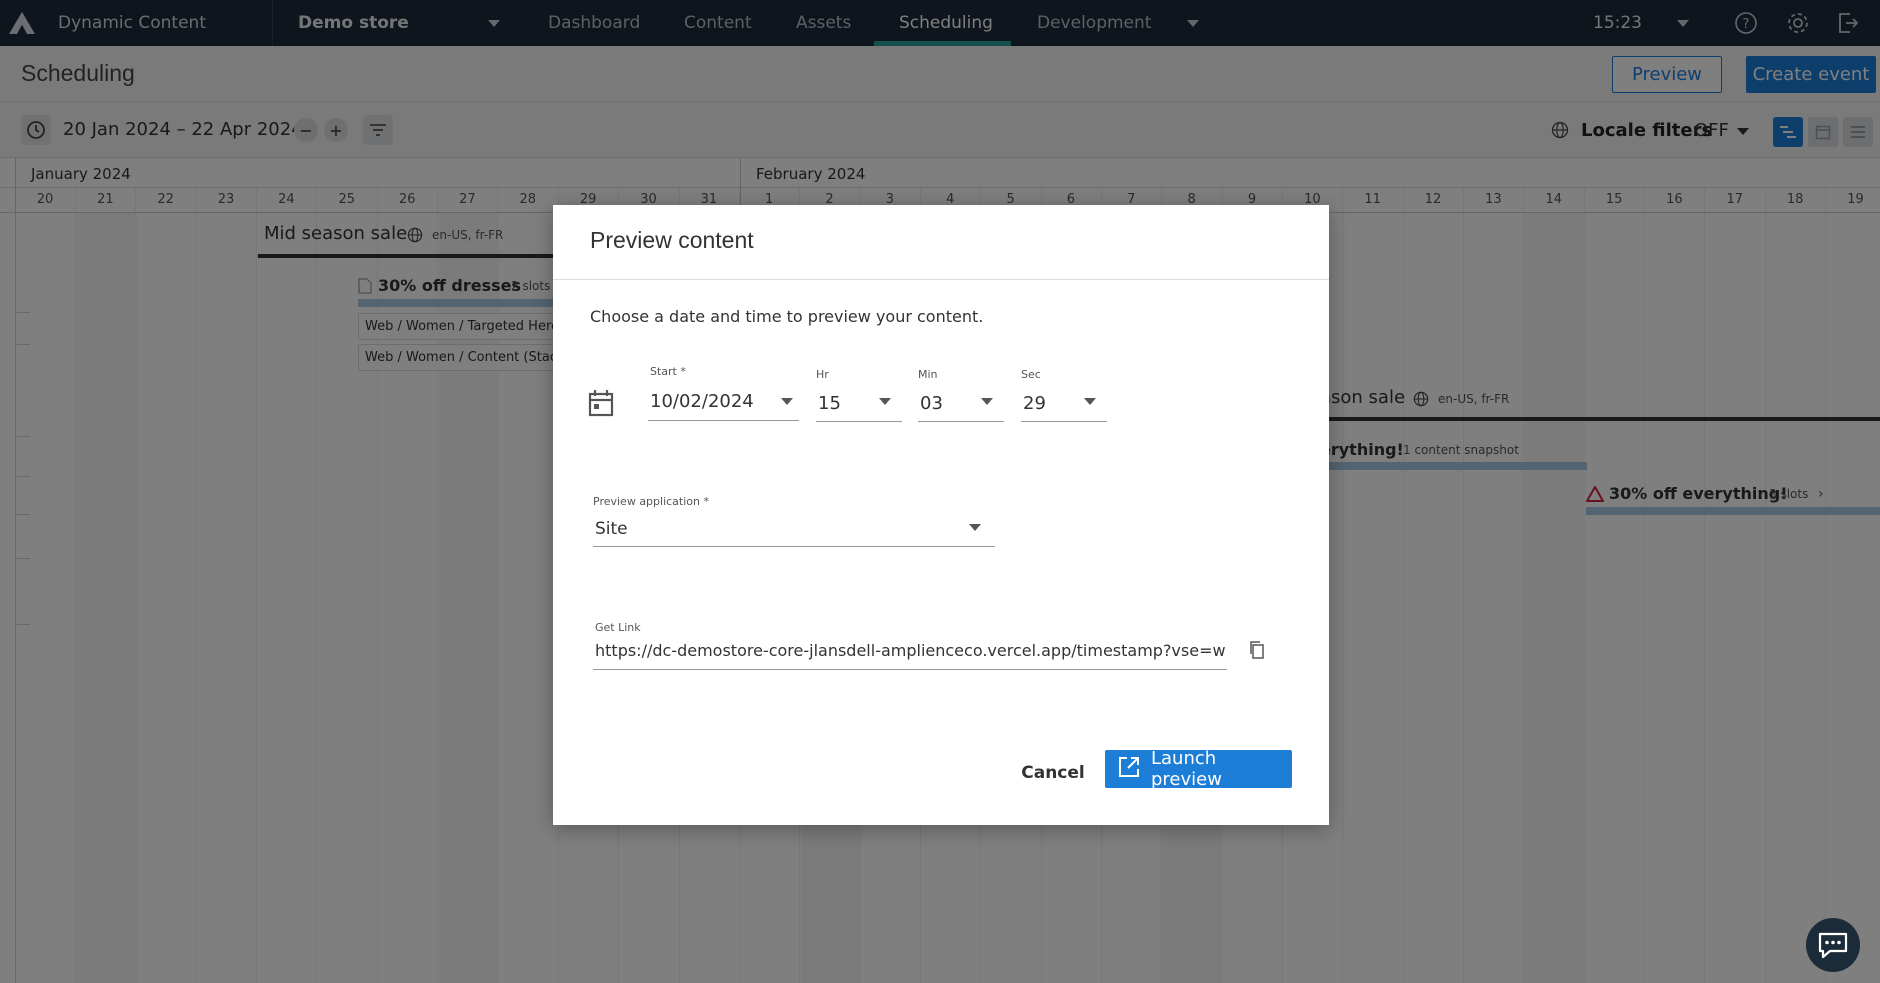 This screenshot has height=983, width=1880. What do you see at coordinates (941, 279) in the screenshot?
I see `dialog-divider` at bounding box center [941, 279].